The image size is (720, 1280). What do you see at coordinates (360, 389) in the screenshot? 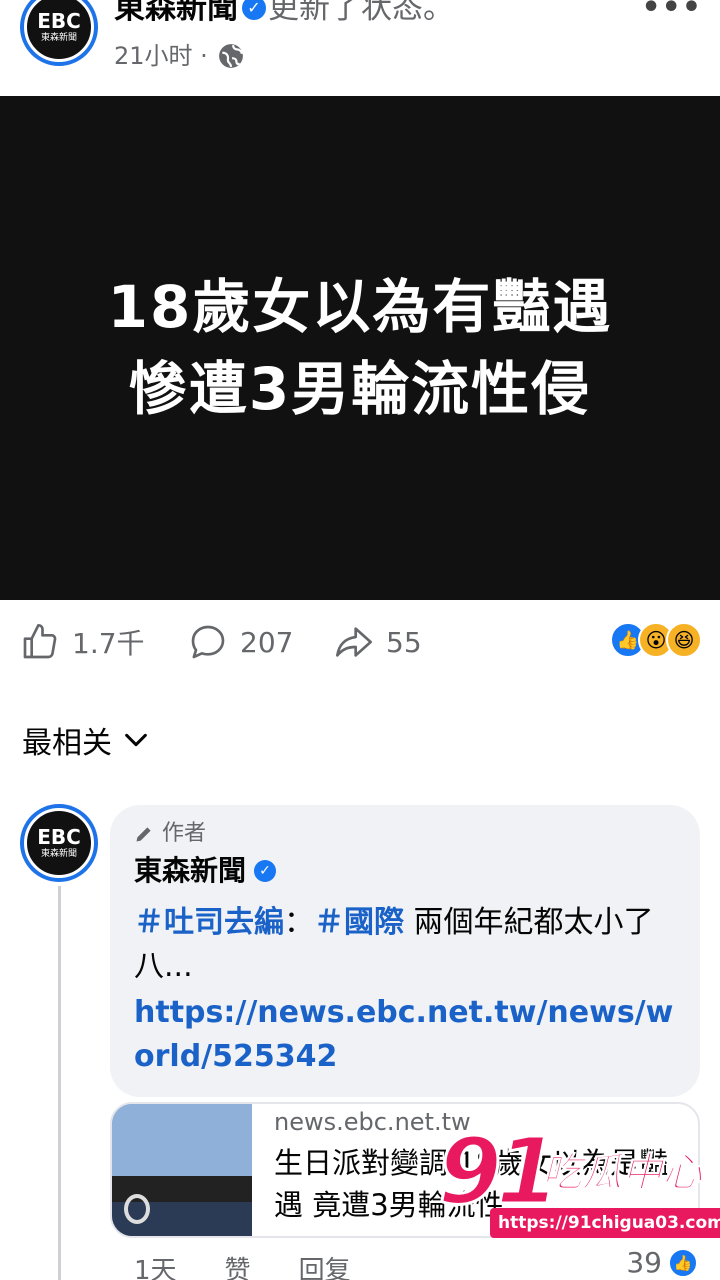
I see `headline-line-2: 慘遭3男輪流性侵` at bounding box center [360, 389].